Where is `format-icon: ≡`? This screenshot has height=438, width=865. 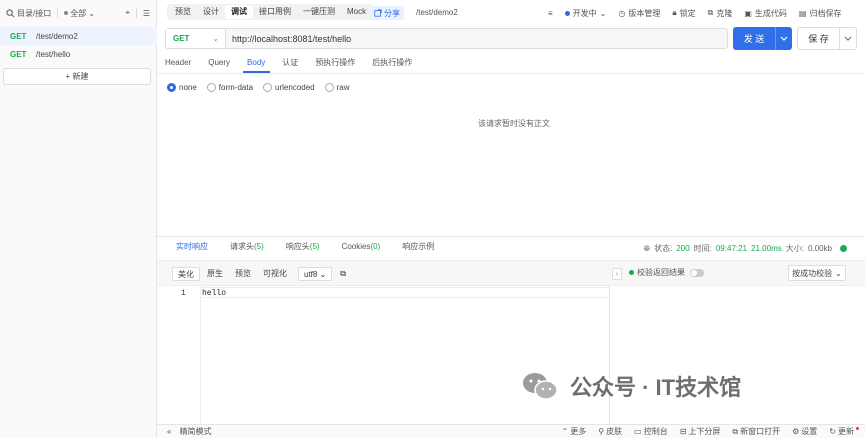
format-icon: ≡ is located at coordinates (550, 13).